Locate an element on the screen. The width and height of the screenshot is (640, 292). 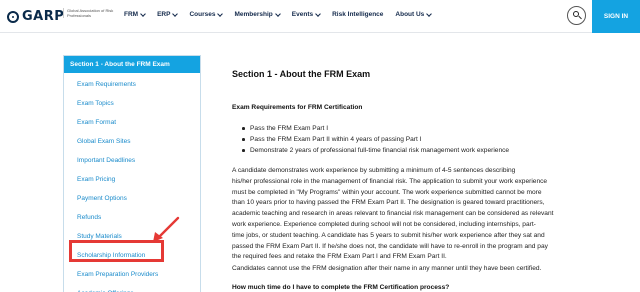
sidebar-active-section: Section 1 - About the FRM Exam is located at coordinates (132, 64).